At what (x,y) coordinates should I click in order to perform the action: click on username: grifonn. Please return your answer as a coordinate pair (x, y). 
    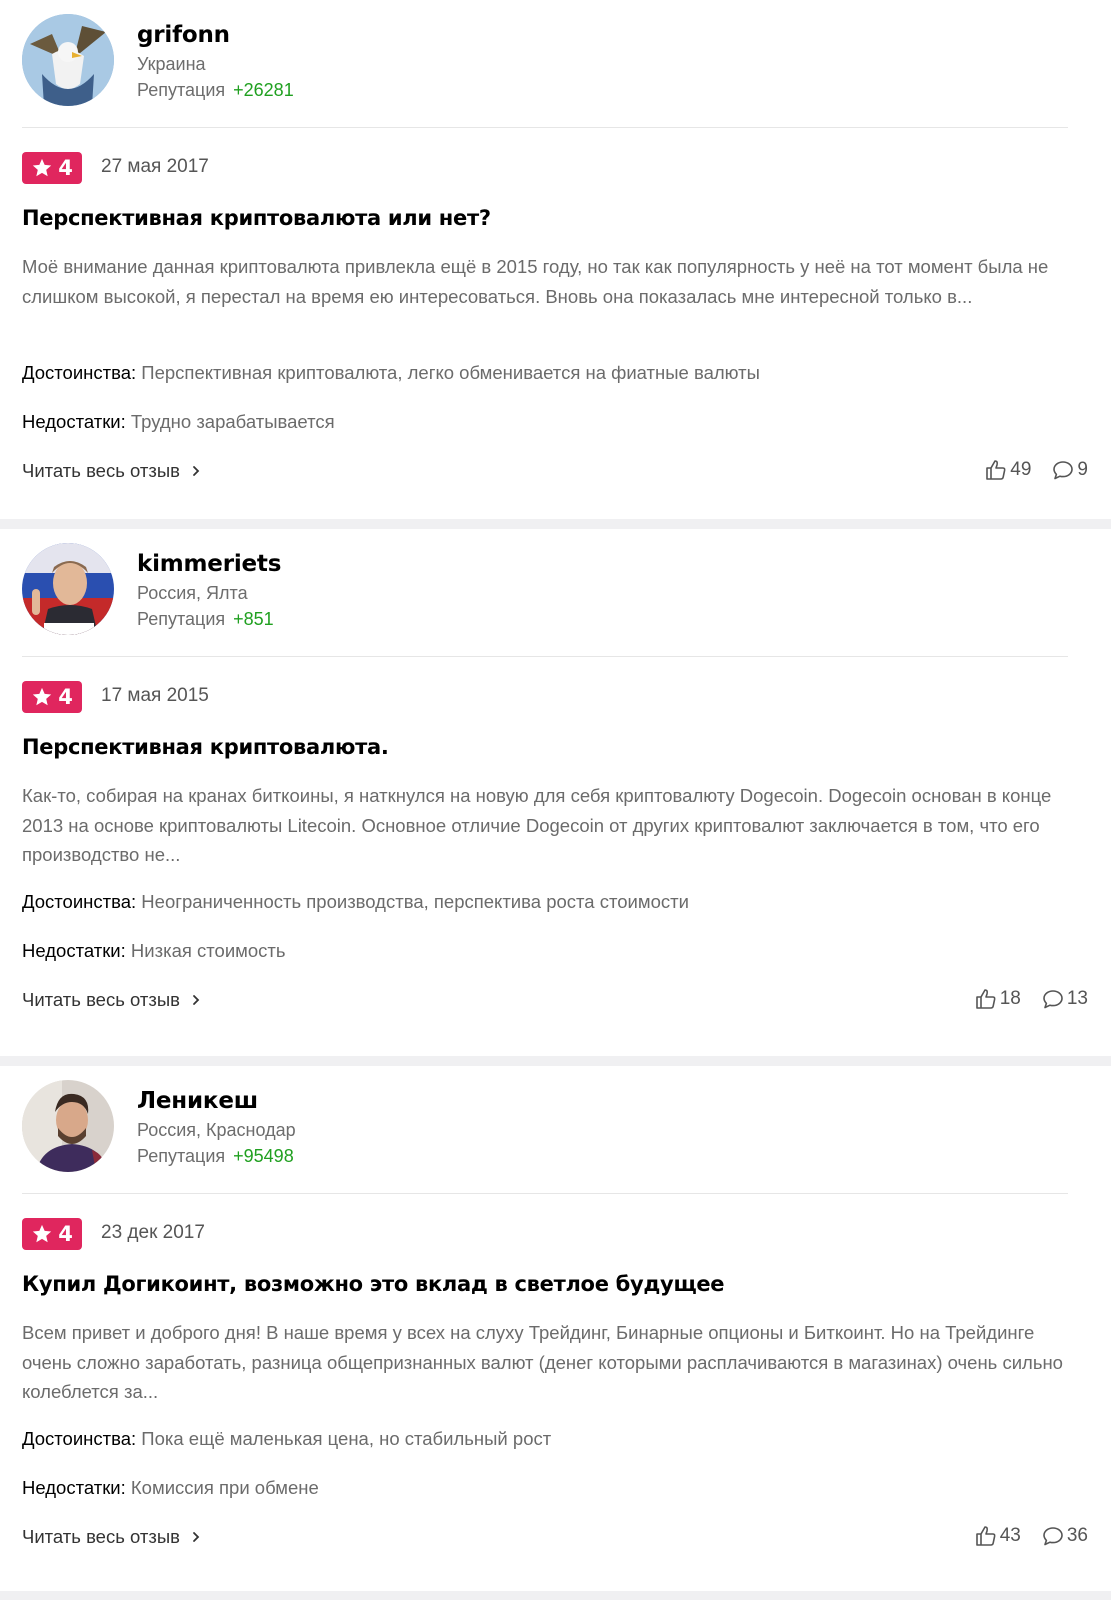
    Looking at the image, I should click on (183, 35).